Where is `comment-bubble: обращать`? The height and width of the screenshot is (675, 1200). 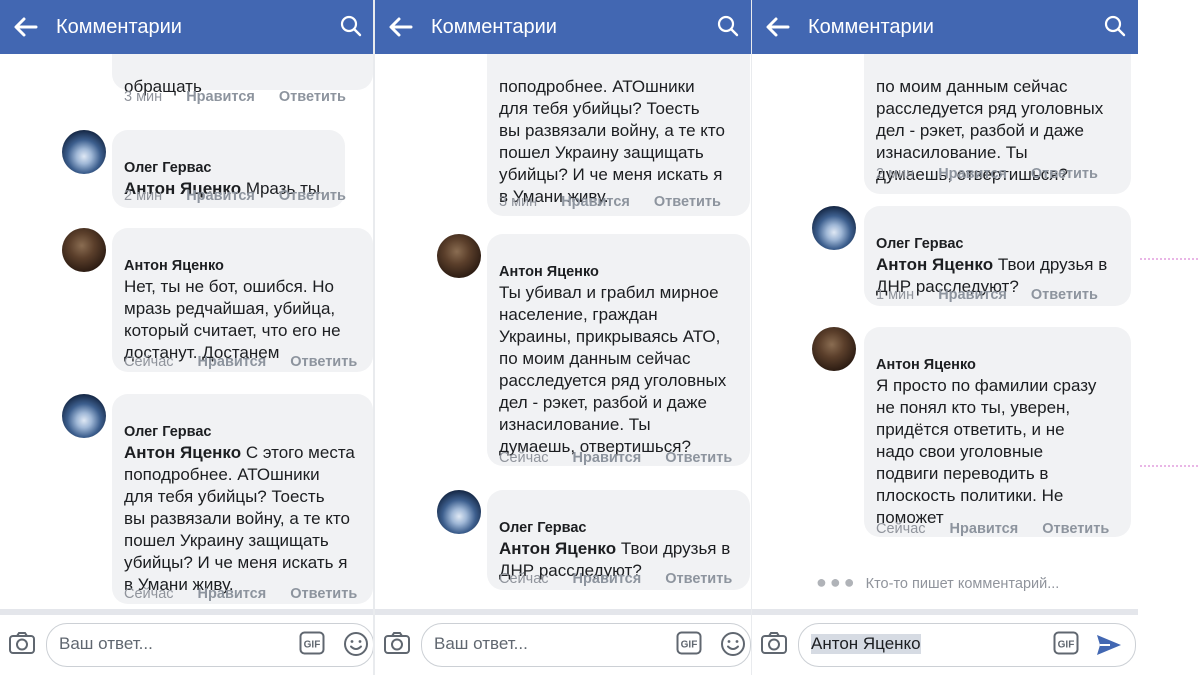
comment-bubble: обращать is located at coordinates (242, 75).